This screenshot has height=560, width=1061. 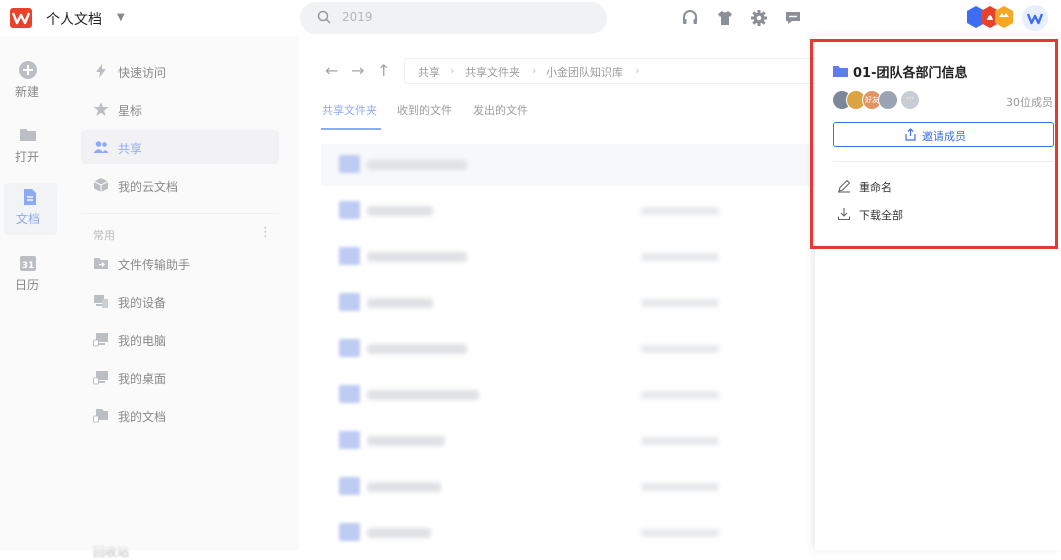 I want to click on back-arrow-icon: ←, so click(x=333, y=70).